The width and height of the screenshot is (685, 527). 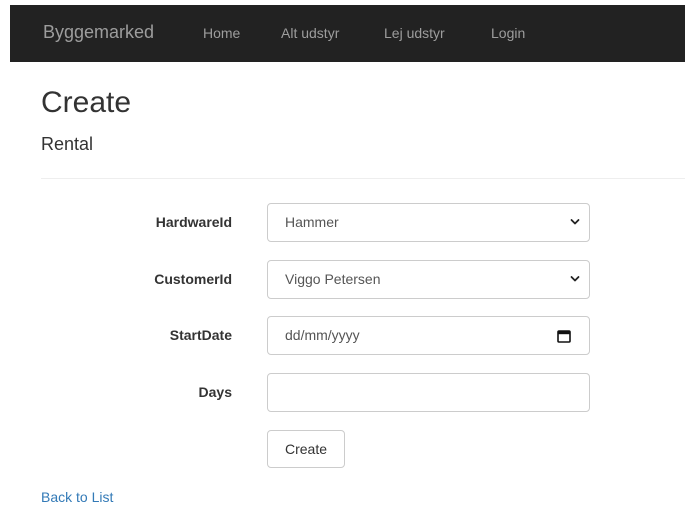 I want to click on create-button: Create, so click(x=306, y=449).